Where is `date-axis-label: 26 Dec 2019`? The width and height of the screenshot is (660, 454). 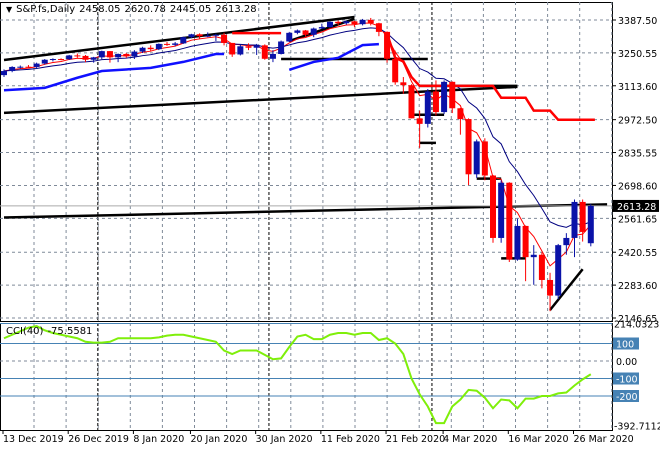 date-axis-label: 26 Dec 2019 is located at coordinates (98, 439).